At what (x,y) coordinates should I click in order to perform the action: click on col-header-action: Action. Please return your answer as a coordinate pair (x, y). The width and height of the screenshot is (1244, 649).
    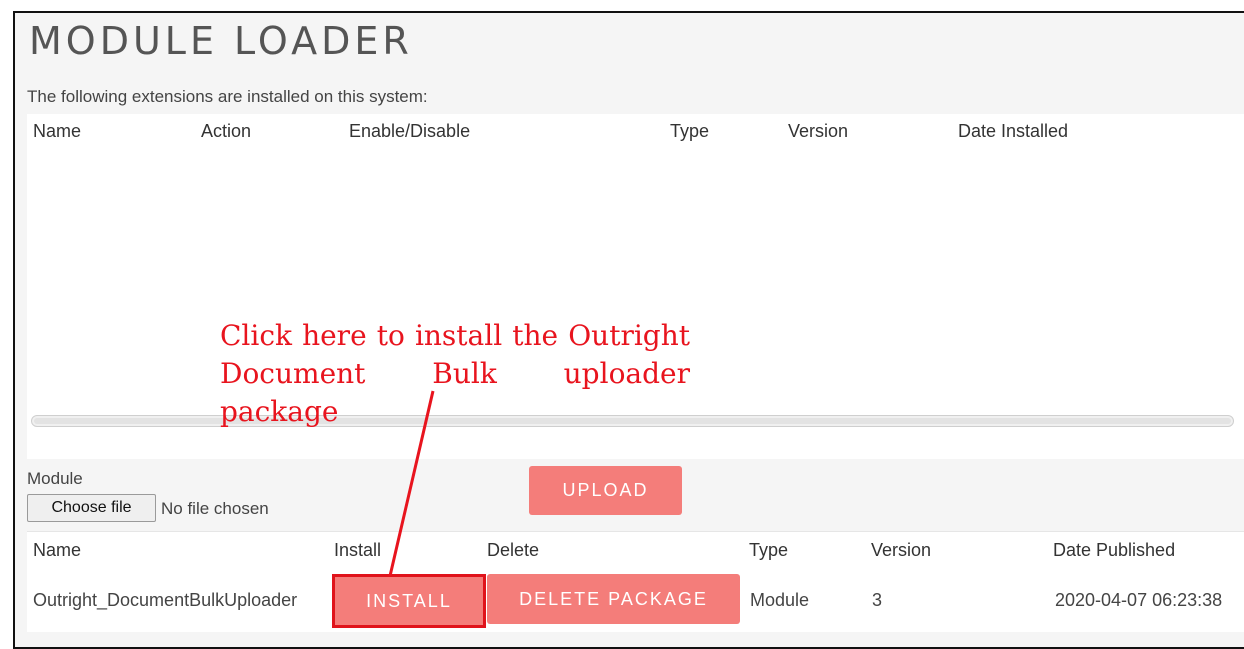
    Looking at the image, I should click on (226, 131).